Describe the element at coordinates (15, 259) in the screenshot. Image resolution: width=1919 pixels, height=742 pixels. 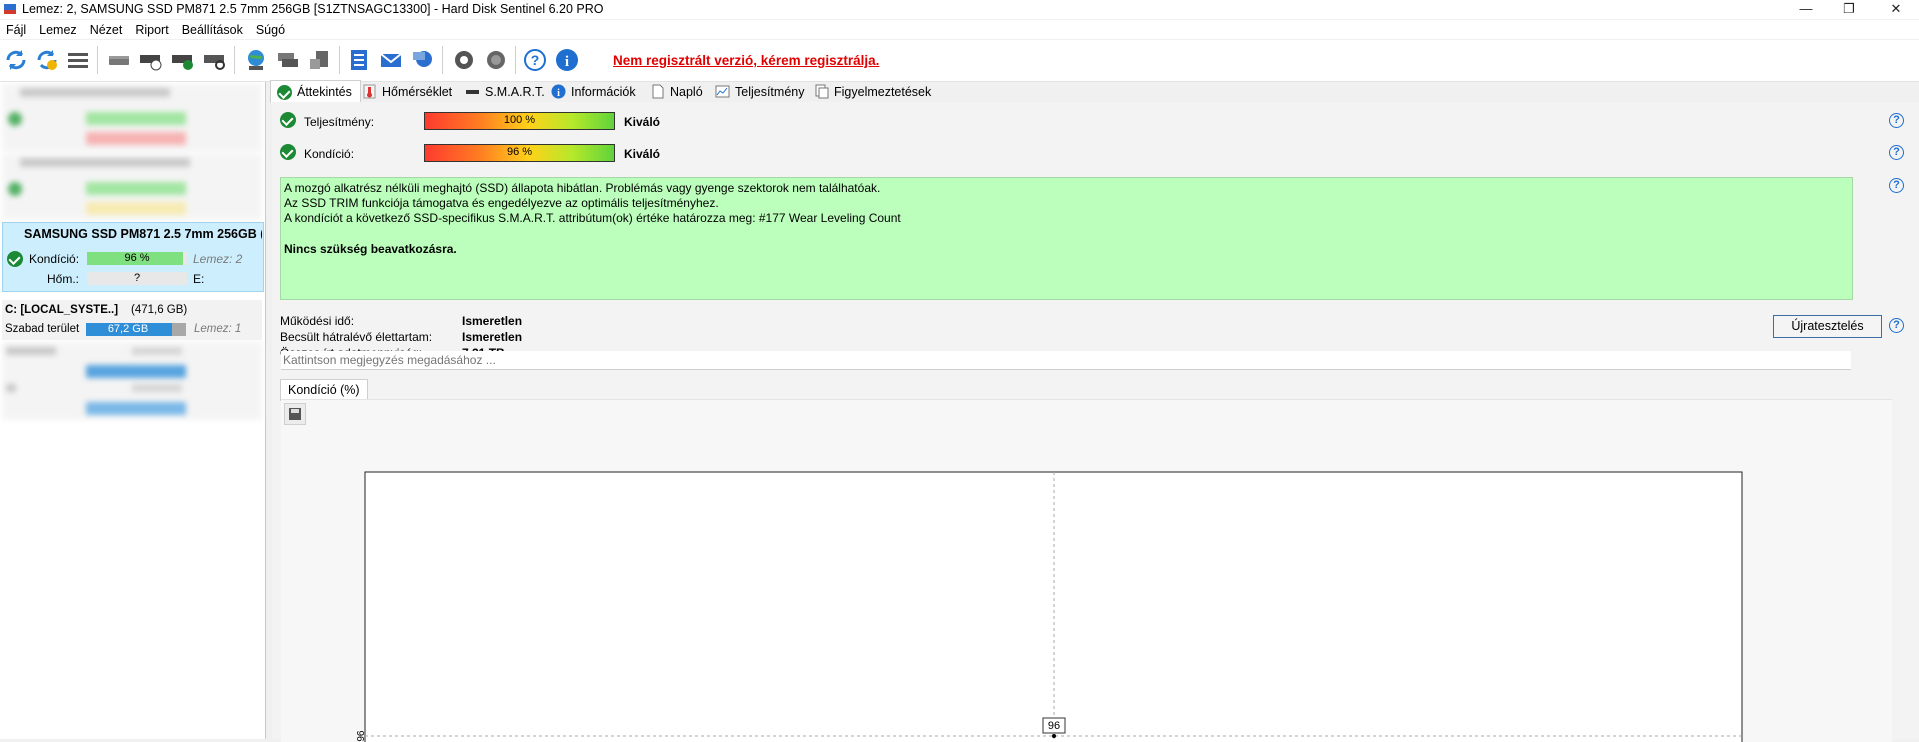
I see `status-ok-icon` at that location.